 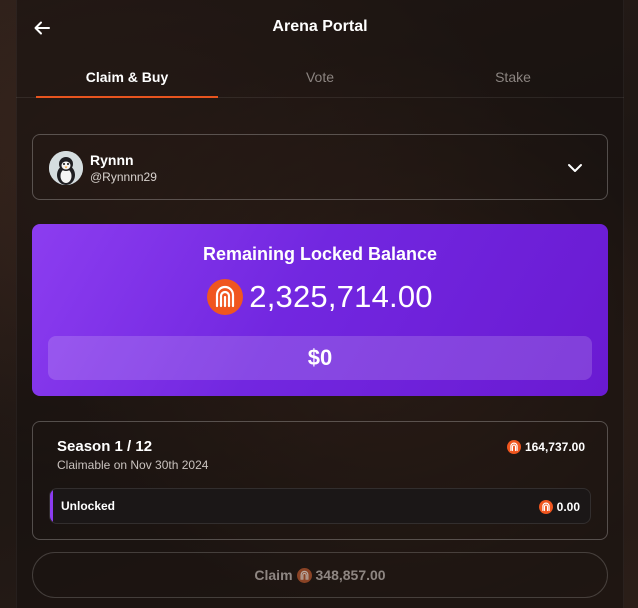 I want to click on penguin-avatar-icon, so click(x=66, y=168).